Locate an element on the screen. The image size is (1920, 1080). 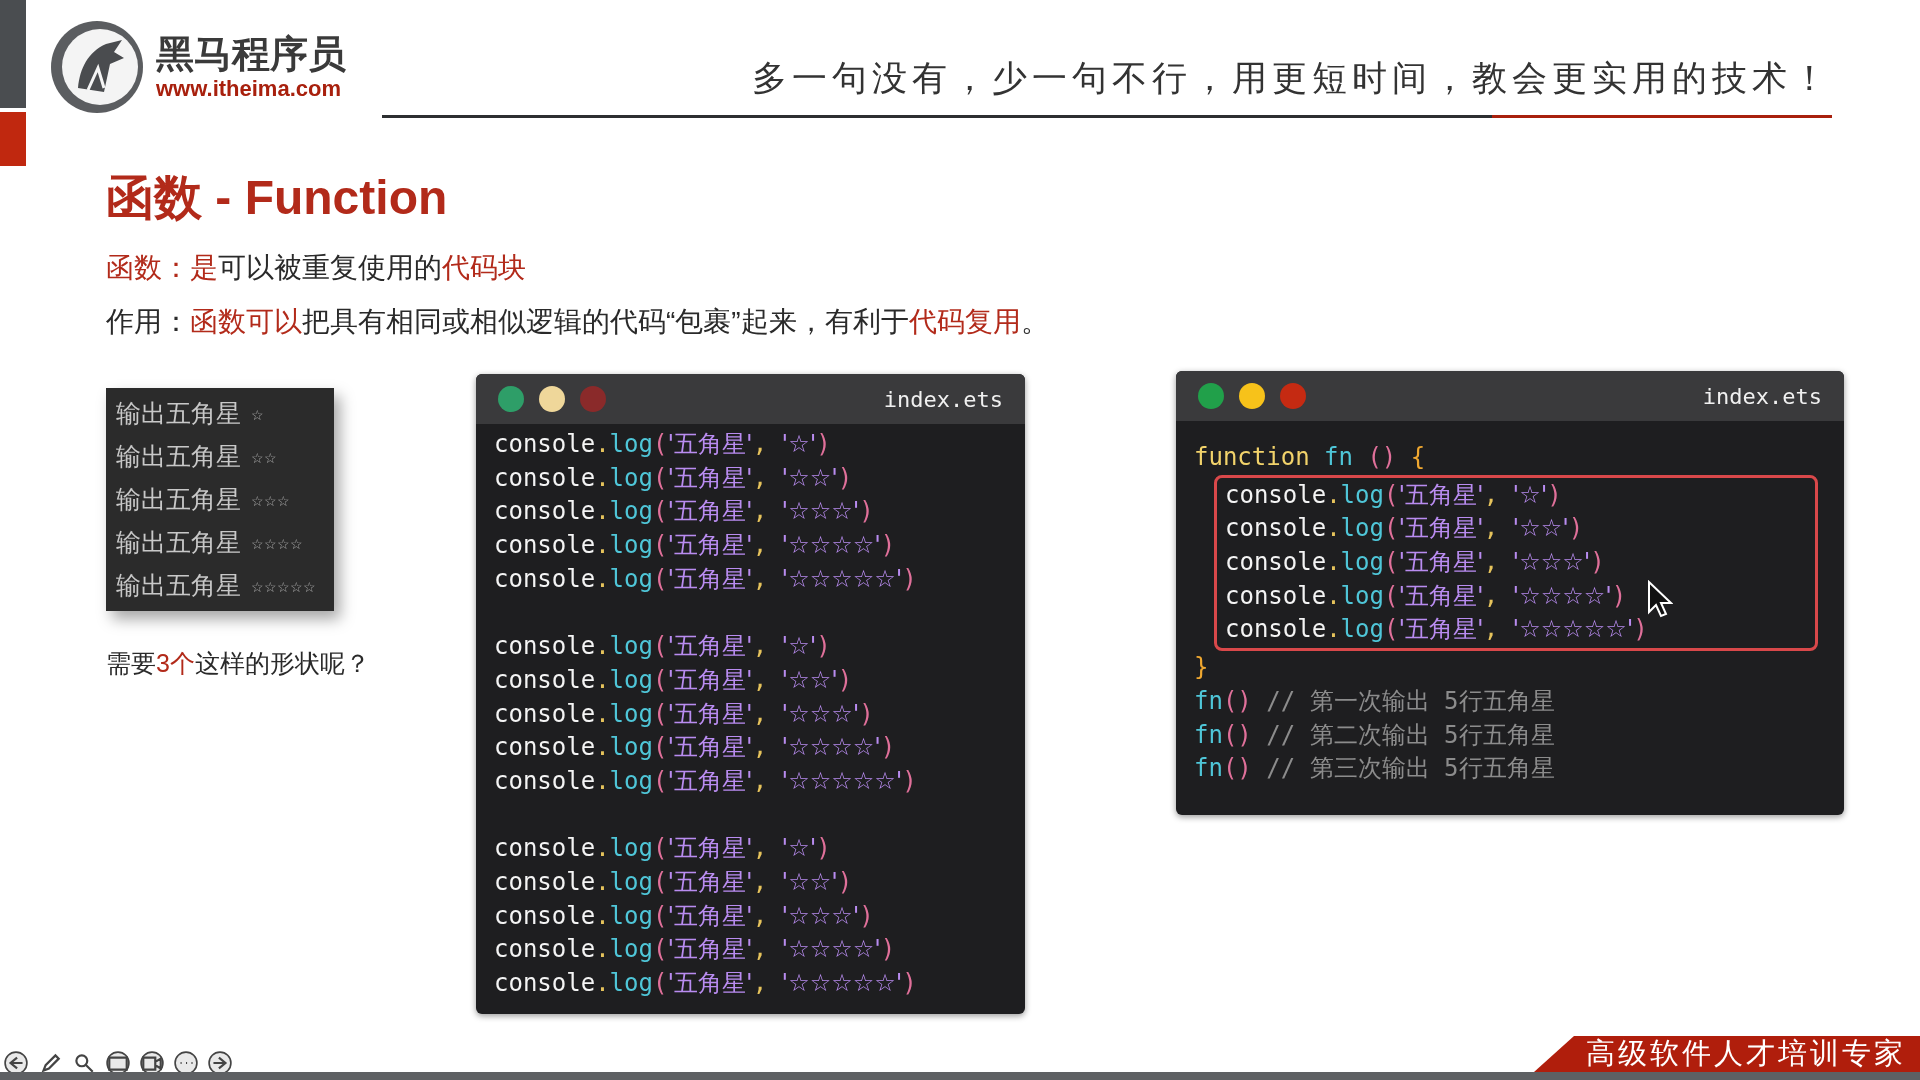
brand-url: www.itheima.com is located at coordinates (249, 89).